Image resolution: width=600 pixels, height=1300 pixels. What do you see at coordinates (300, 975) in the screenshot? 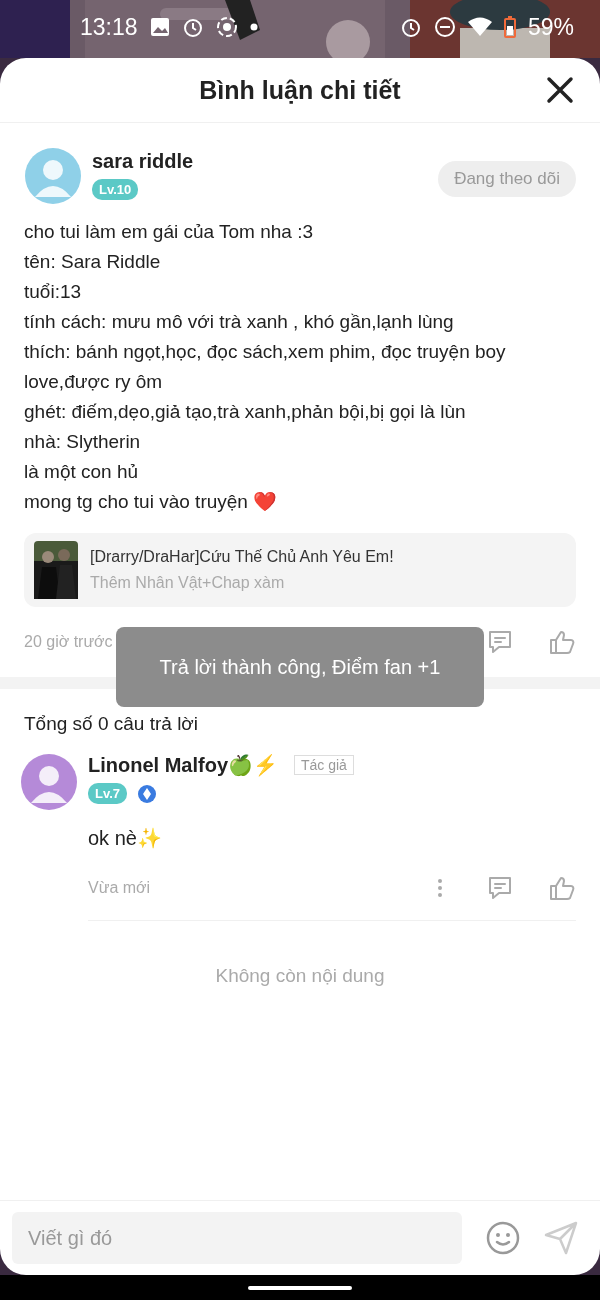
I see `end-of-content: Không còn nội dung` at bounding box center [300, 975].